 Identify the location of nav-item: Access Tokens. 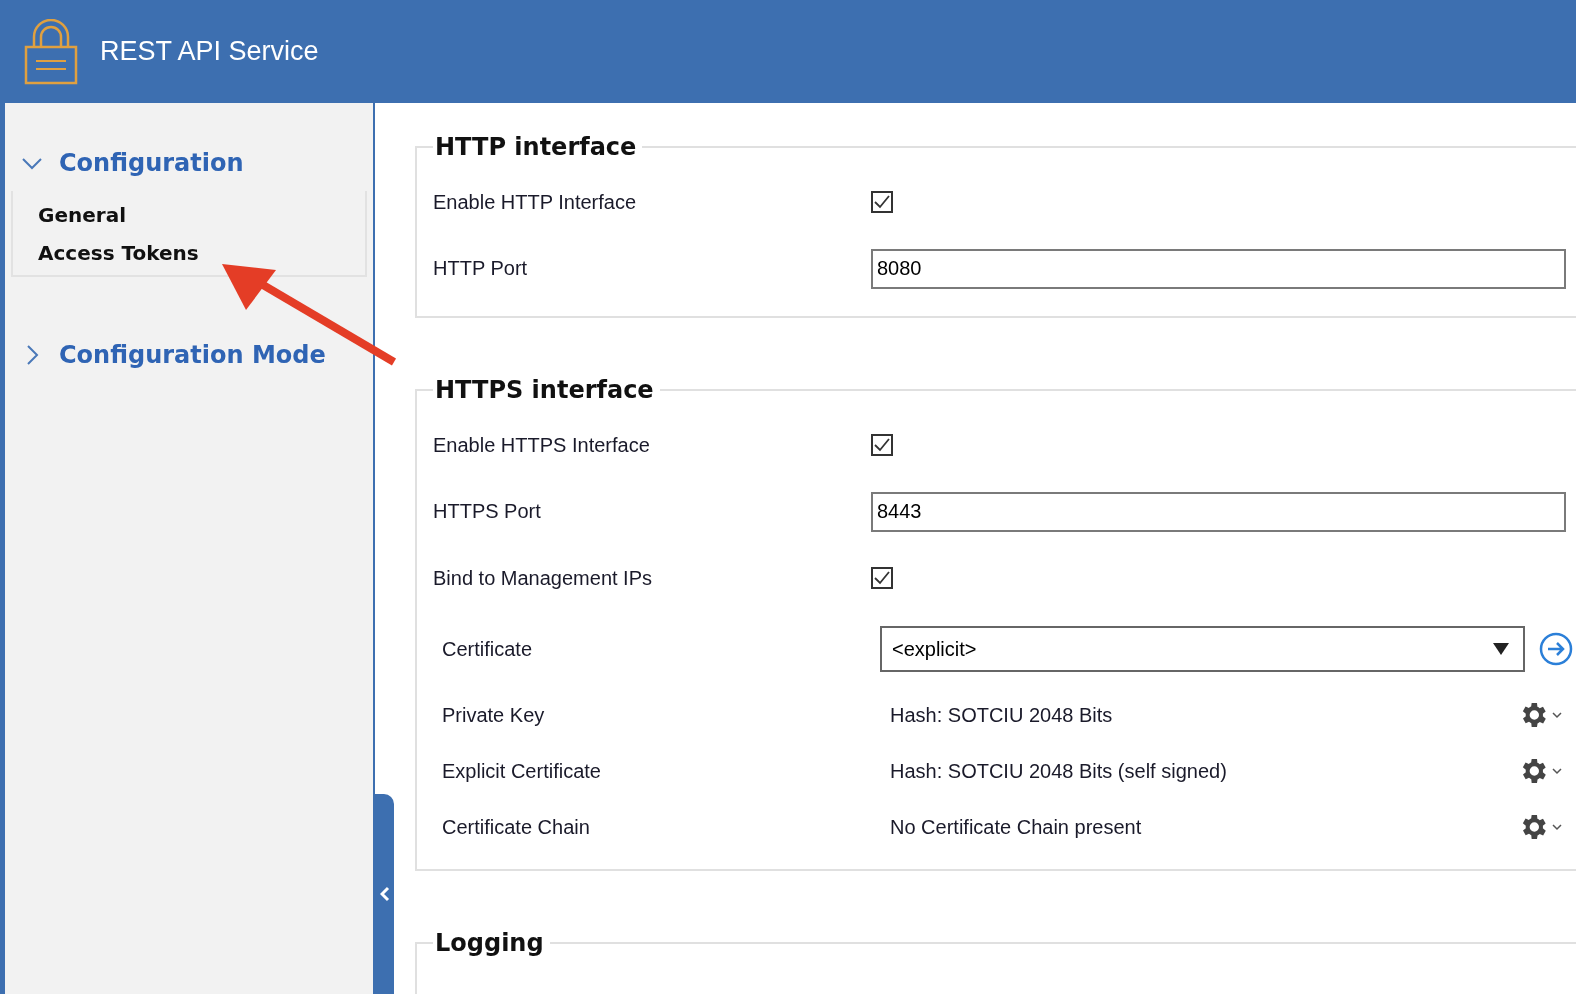
(118, 253).